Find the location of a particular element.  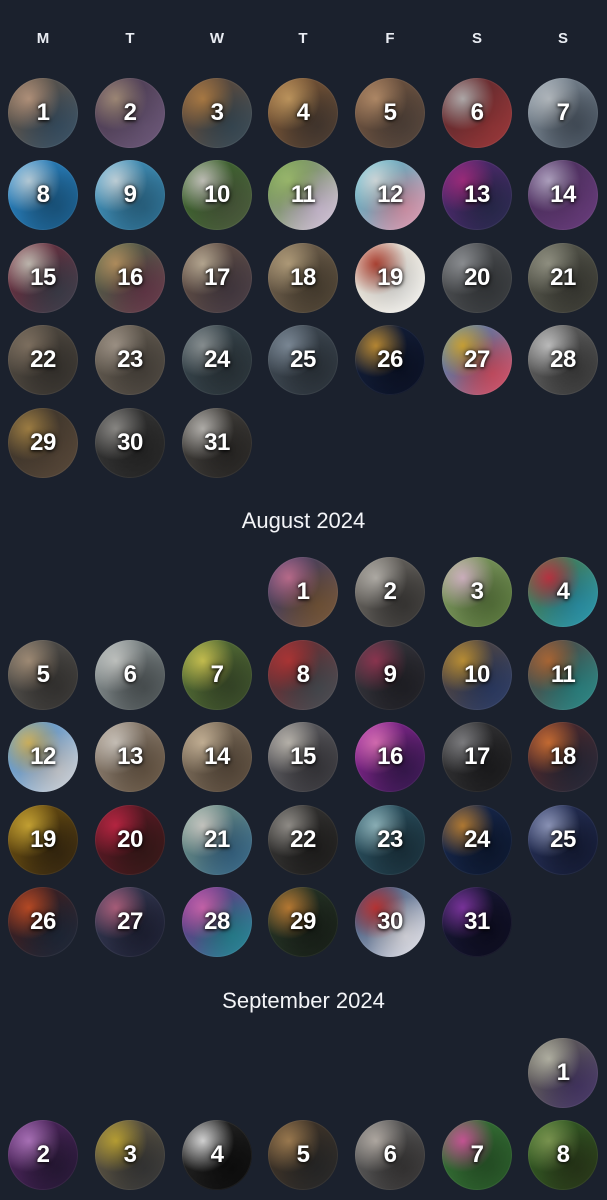

day-number: 9 is located at coordinates (390, 674).